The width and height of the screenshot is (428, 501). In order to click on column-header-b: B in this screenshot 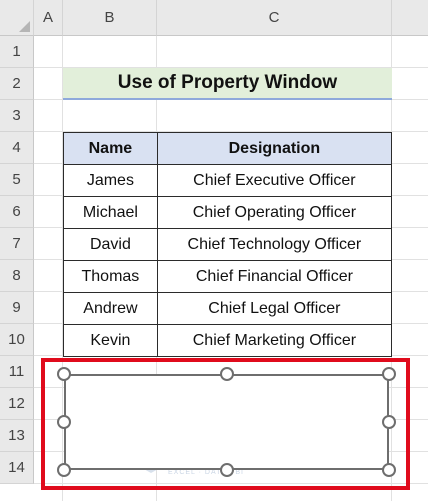, I will do `click(110, 18)`.